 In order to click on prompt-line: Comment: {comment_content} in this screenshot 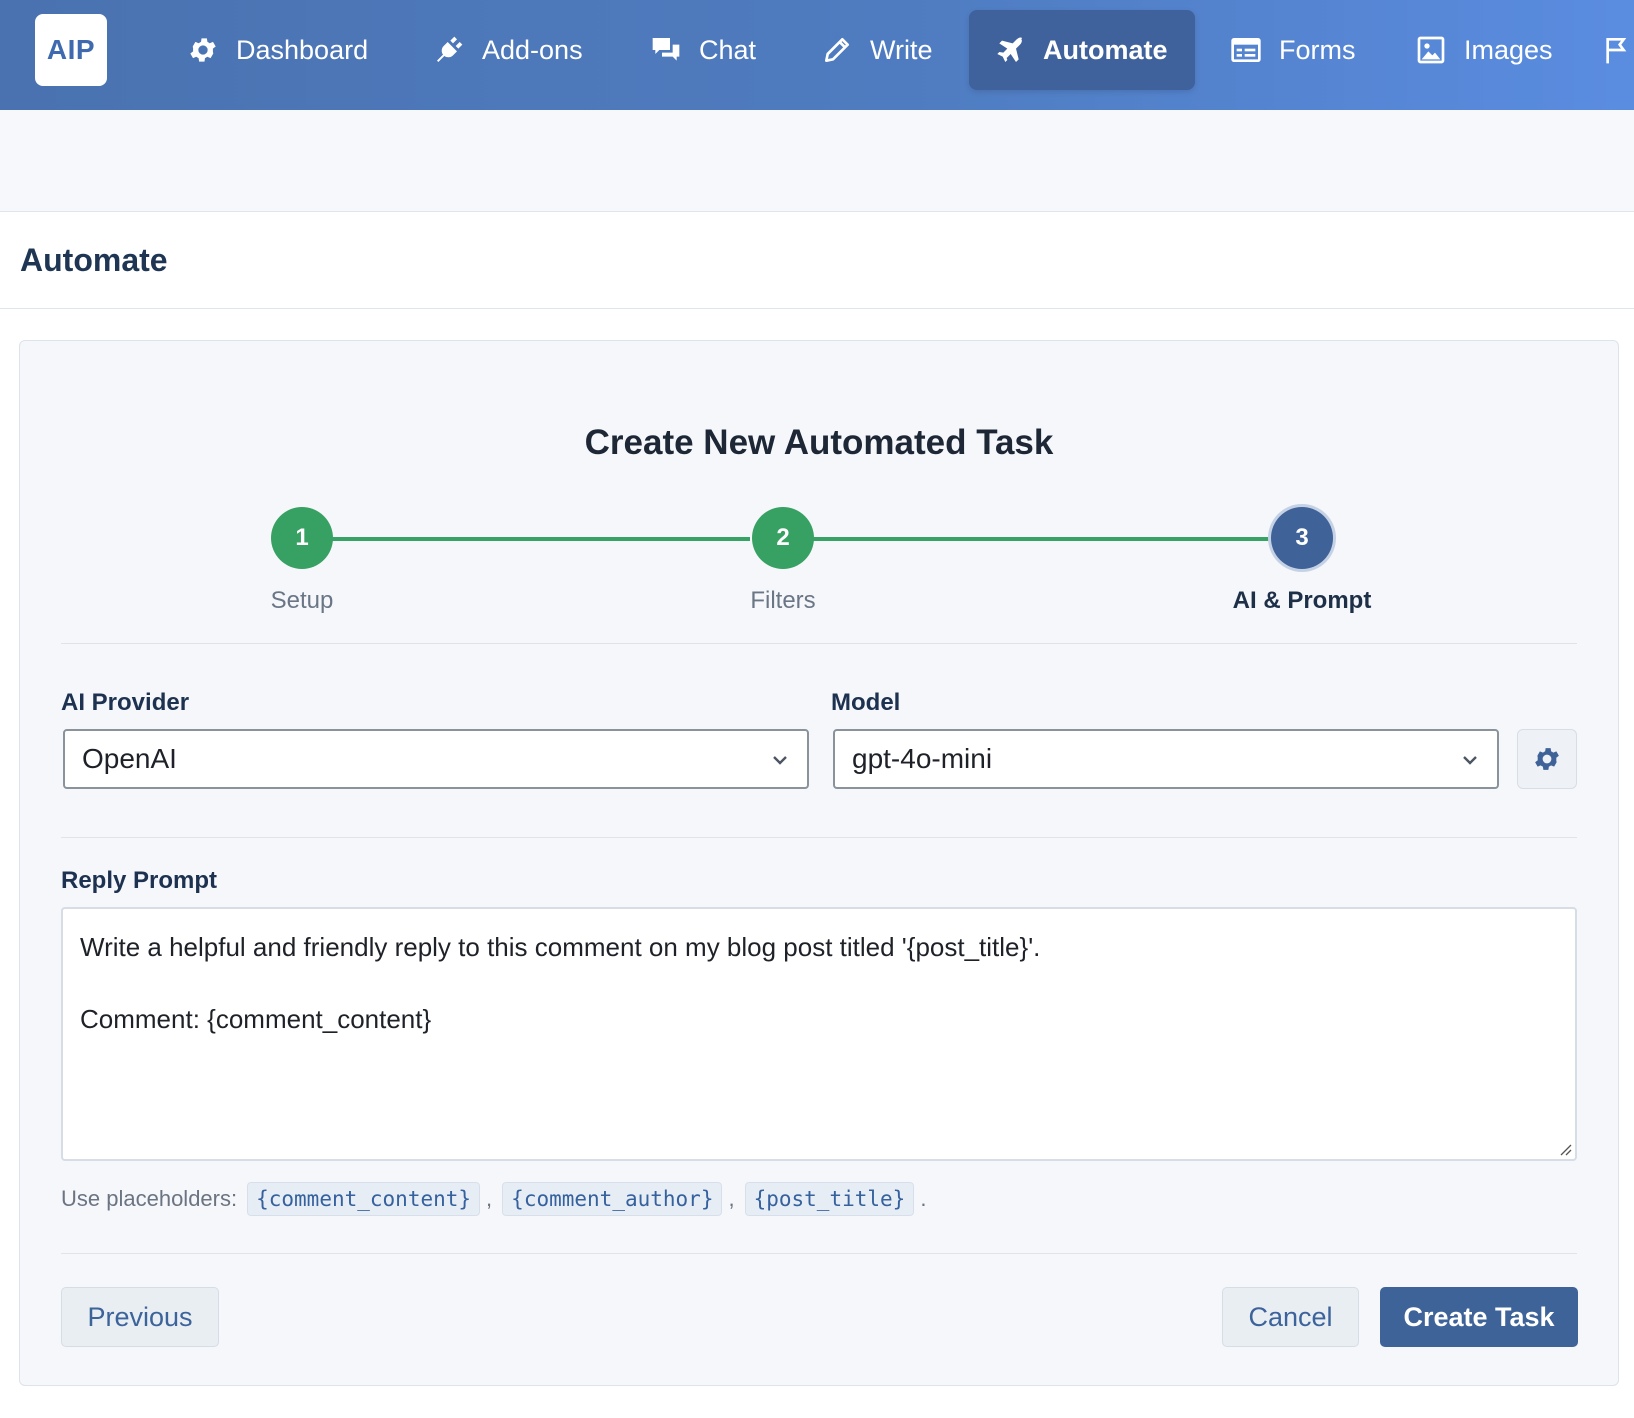, I will do `click(256, 1019)`.